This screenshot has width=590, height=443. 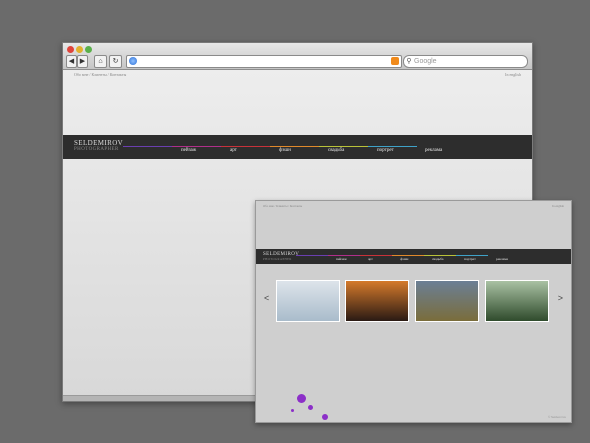 What do you see at coordinates (437, 259) in the screenshot?
I see `preview-menu-item-wedding: свадьба` at bounding box center [437, 259].